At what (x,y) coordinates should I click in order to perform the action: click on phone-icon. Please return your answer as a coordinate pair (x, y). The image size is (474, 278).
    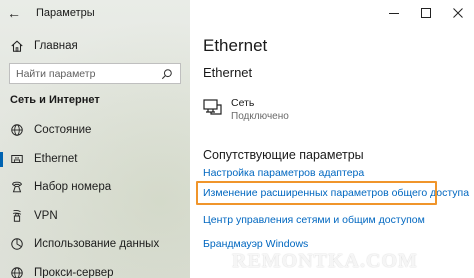
    Looking at the image, I should click on (17, 187).